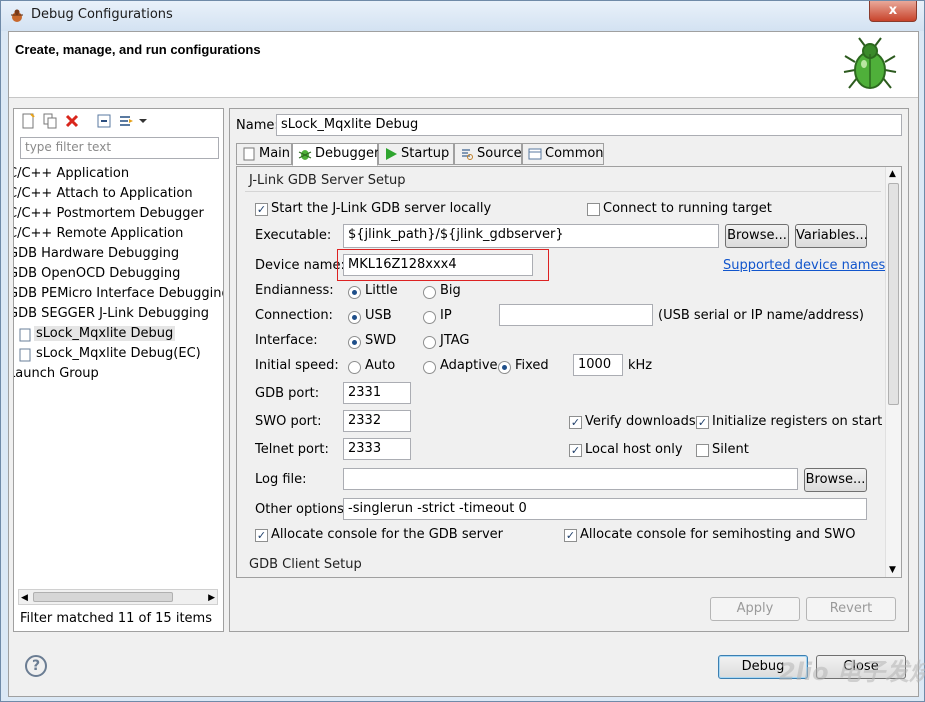  I want to click on swo-port-input: 2332, so click(377, 421).